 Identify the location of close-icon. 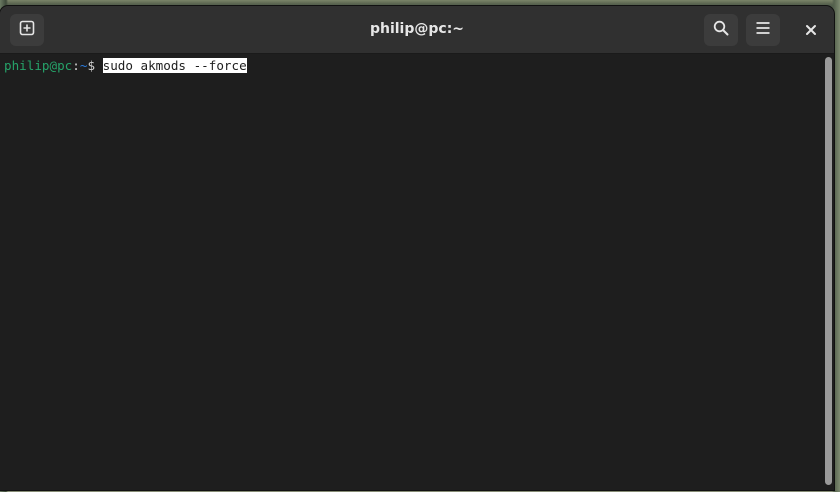
(811, 30).